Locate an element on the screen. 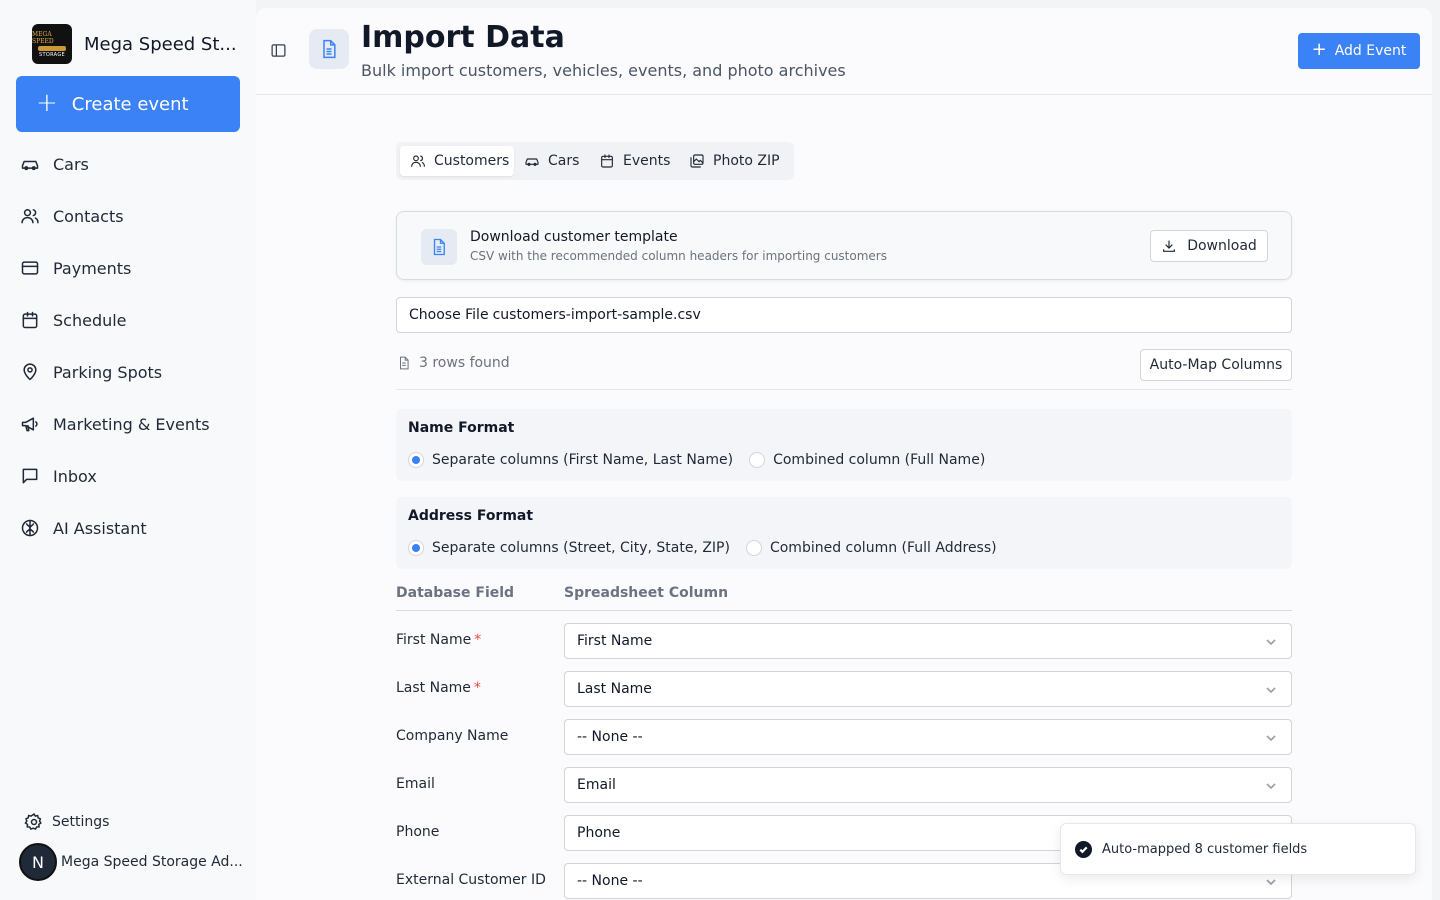 The height and width of the screenshot is (900, 1440). avatar: N is located at coordinates (38, 862).